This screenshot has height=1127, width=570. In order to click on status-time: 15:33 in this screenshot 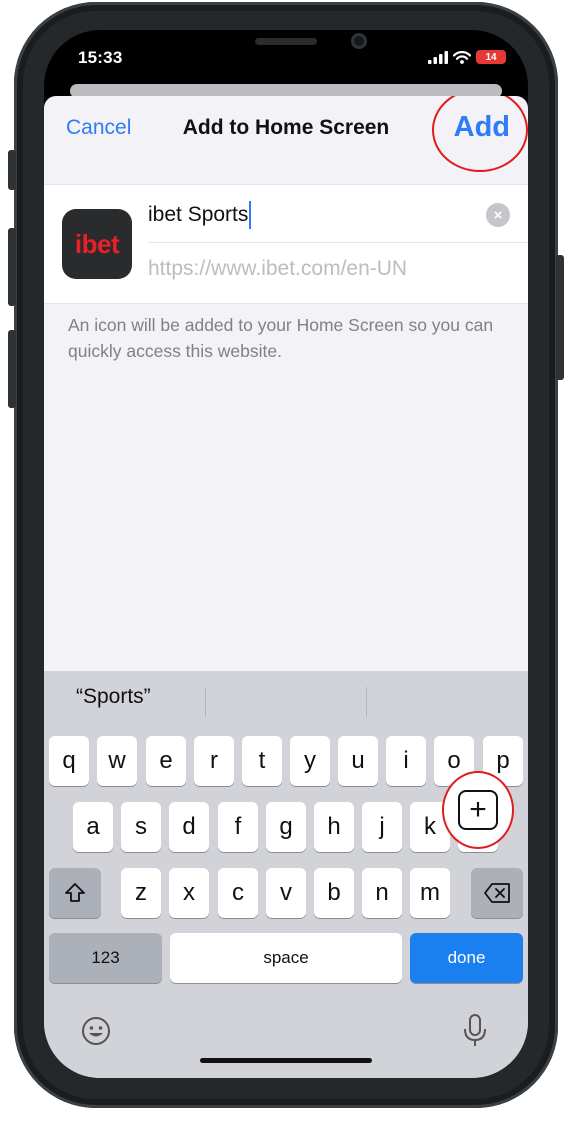, I will do `click(100, 57)`.